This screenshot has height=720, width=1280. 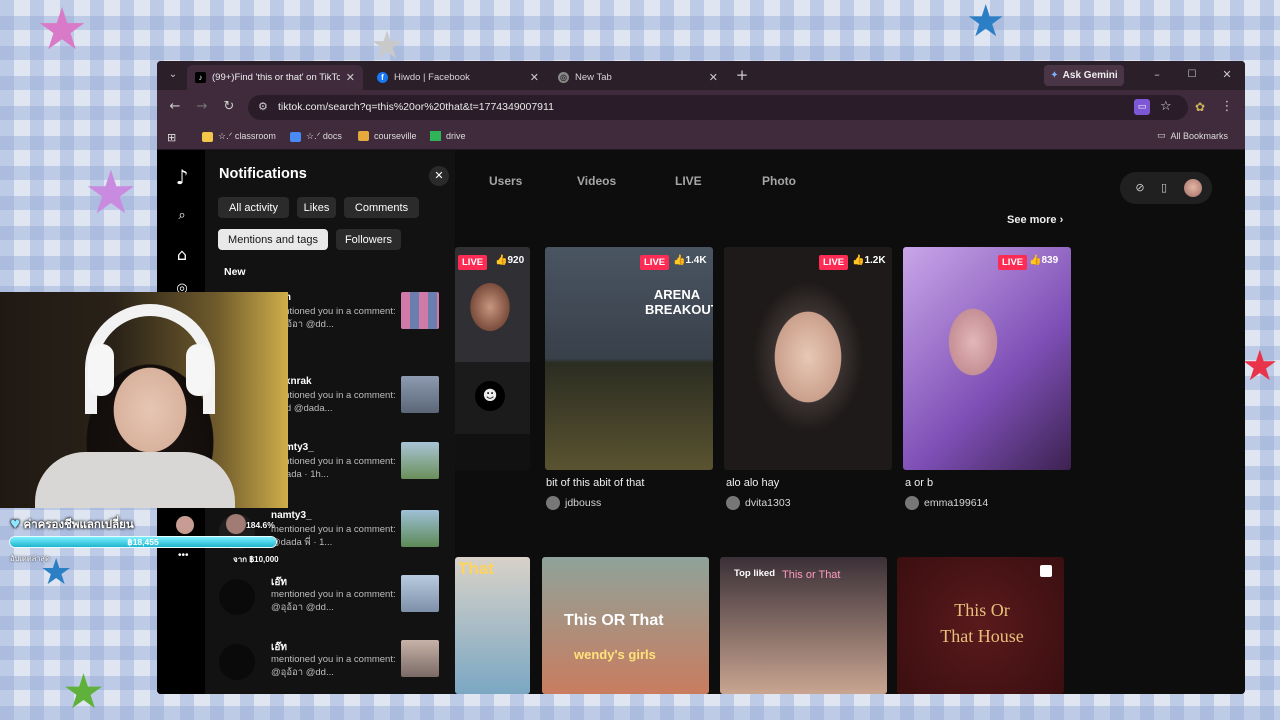 What do you see at coordinates (1192, 75) in the screenshot?
I see `maximize-icon: ☐` at bounding box center [1192, 75].